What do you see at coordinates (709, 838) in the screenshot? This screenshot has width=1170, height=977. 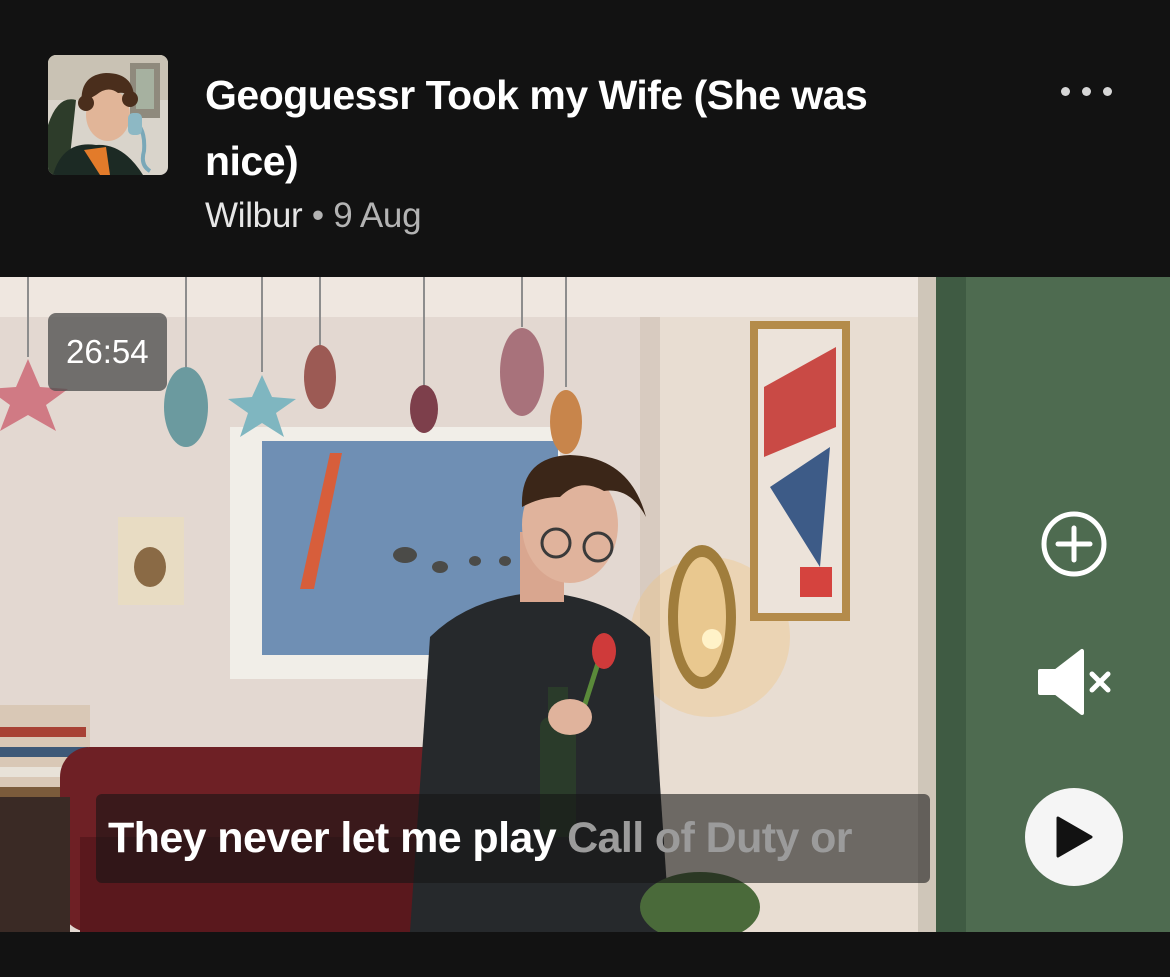 I see `caption-upcoming-text: Call of Duty or` at bounding box center [709, 838].